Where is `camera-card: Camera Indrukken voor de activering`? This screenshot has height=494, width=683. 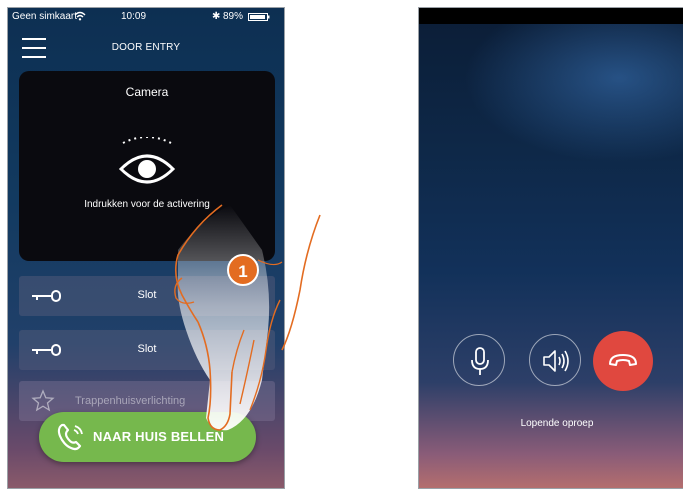
camera-card: Camera Indrukken voor de activering is located at coordinates (147, 166).